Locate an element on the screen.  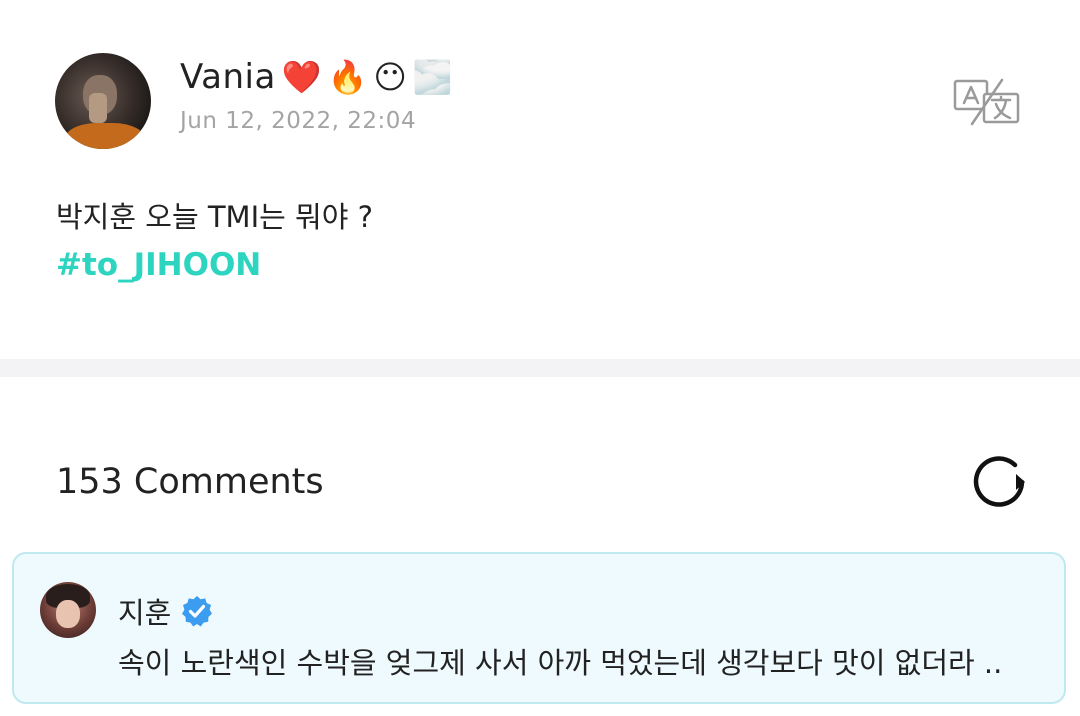
commenter-avatar is located at coordinates (68, 610).